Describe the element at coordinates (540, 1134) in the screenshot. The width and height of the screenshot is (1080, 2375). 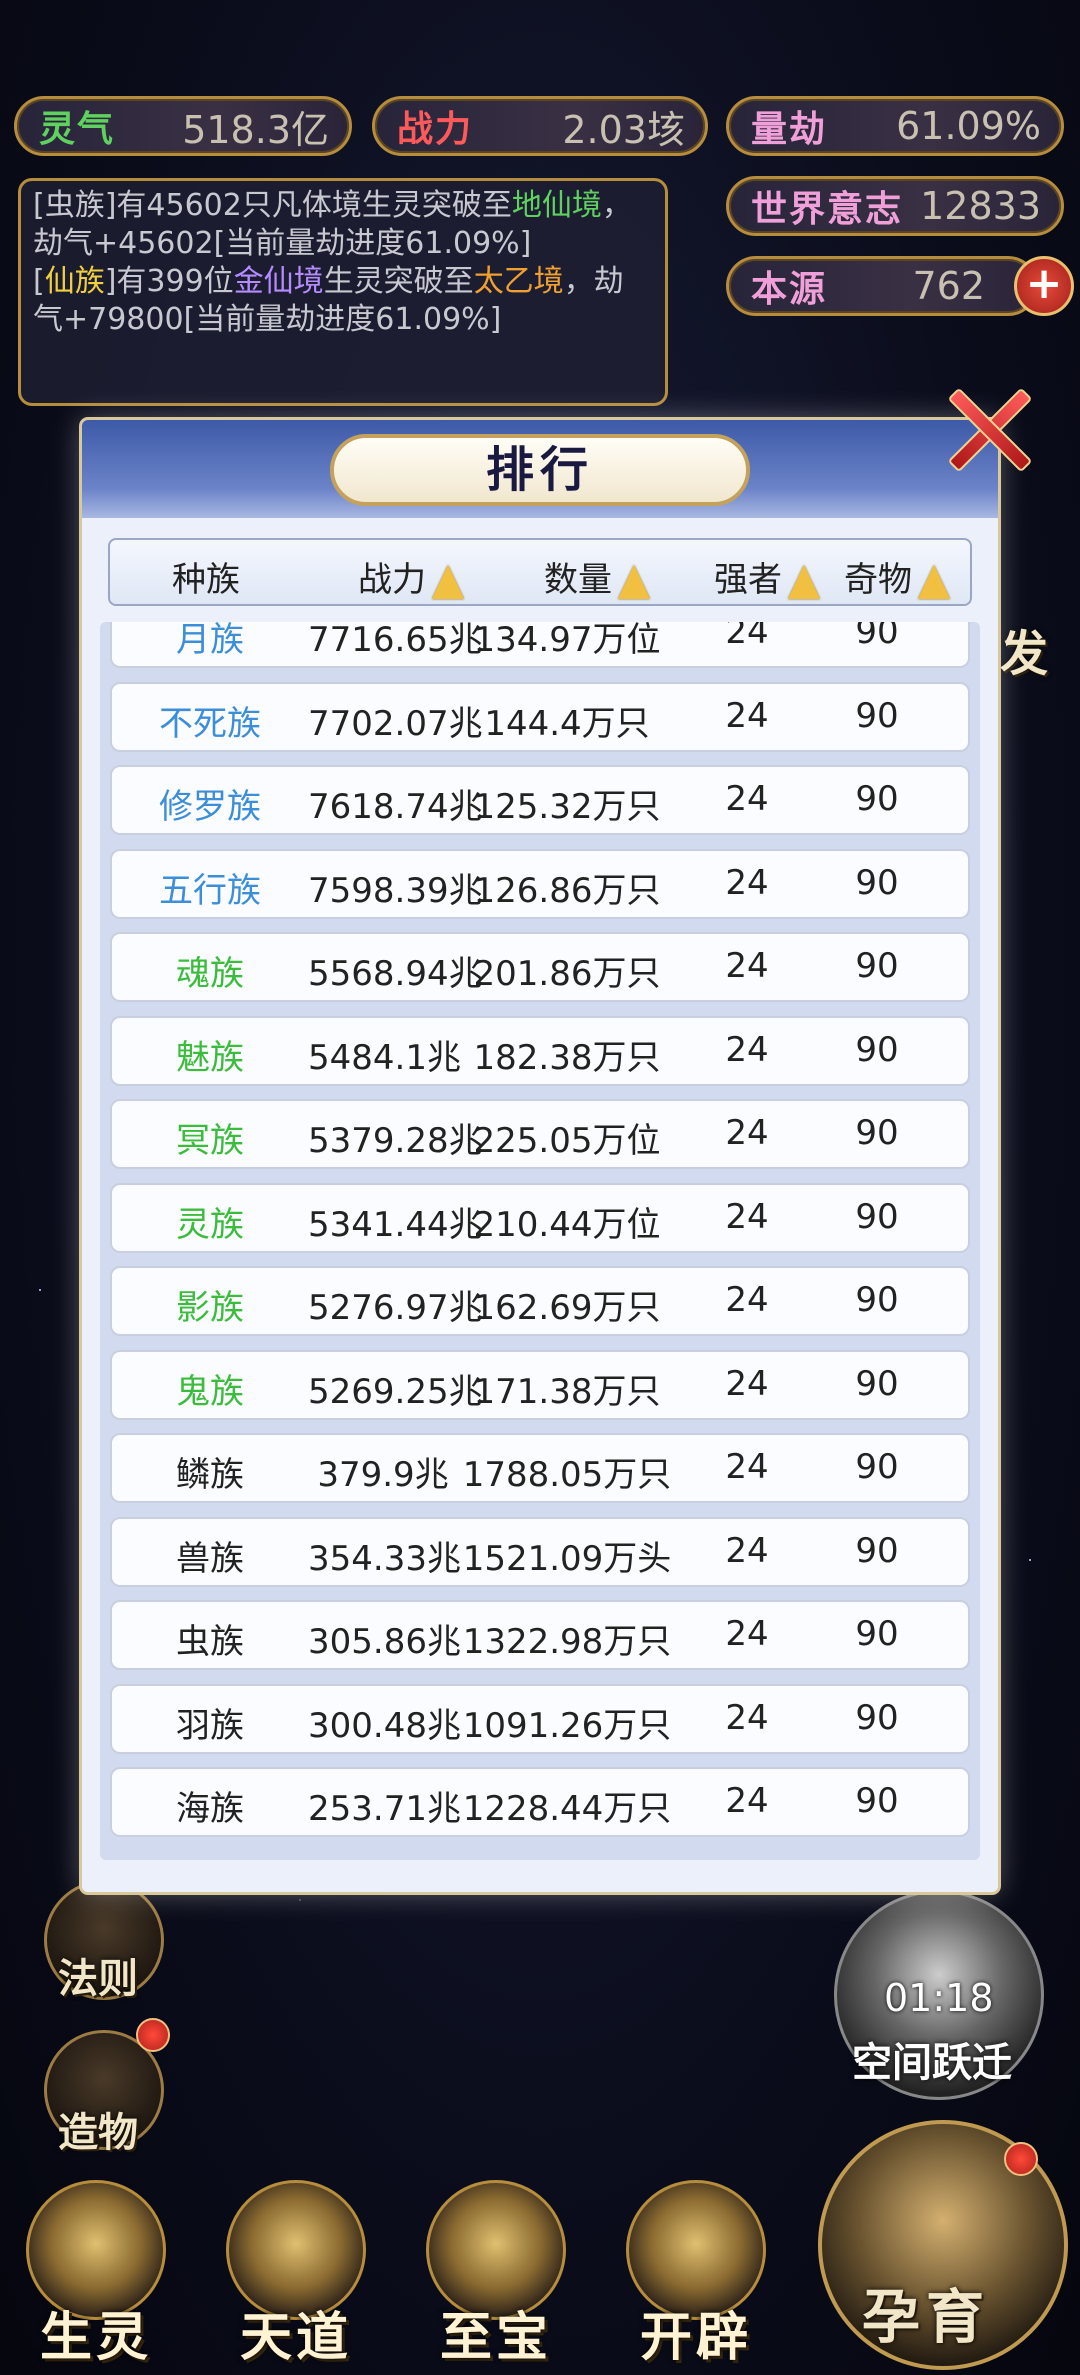
I see `ranking-row: 冥族 5379.28兆 225.05万位 24 90` at that location.